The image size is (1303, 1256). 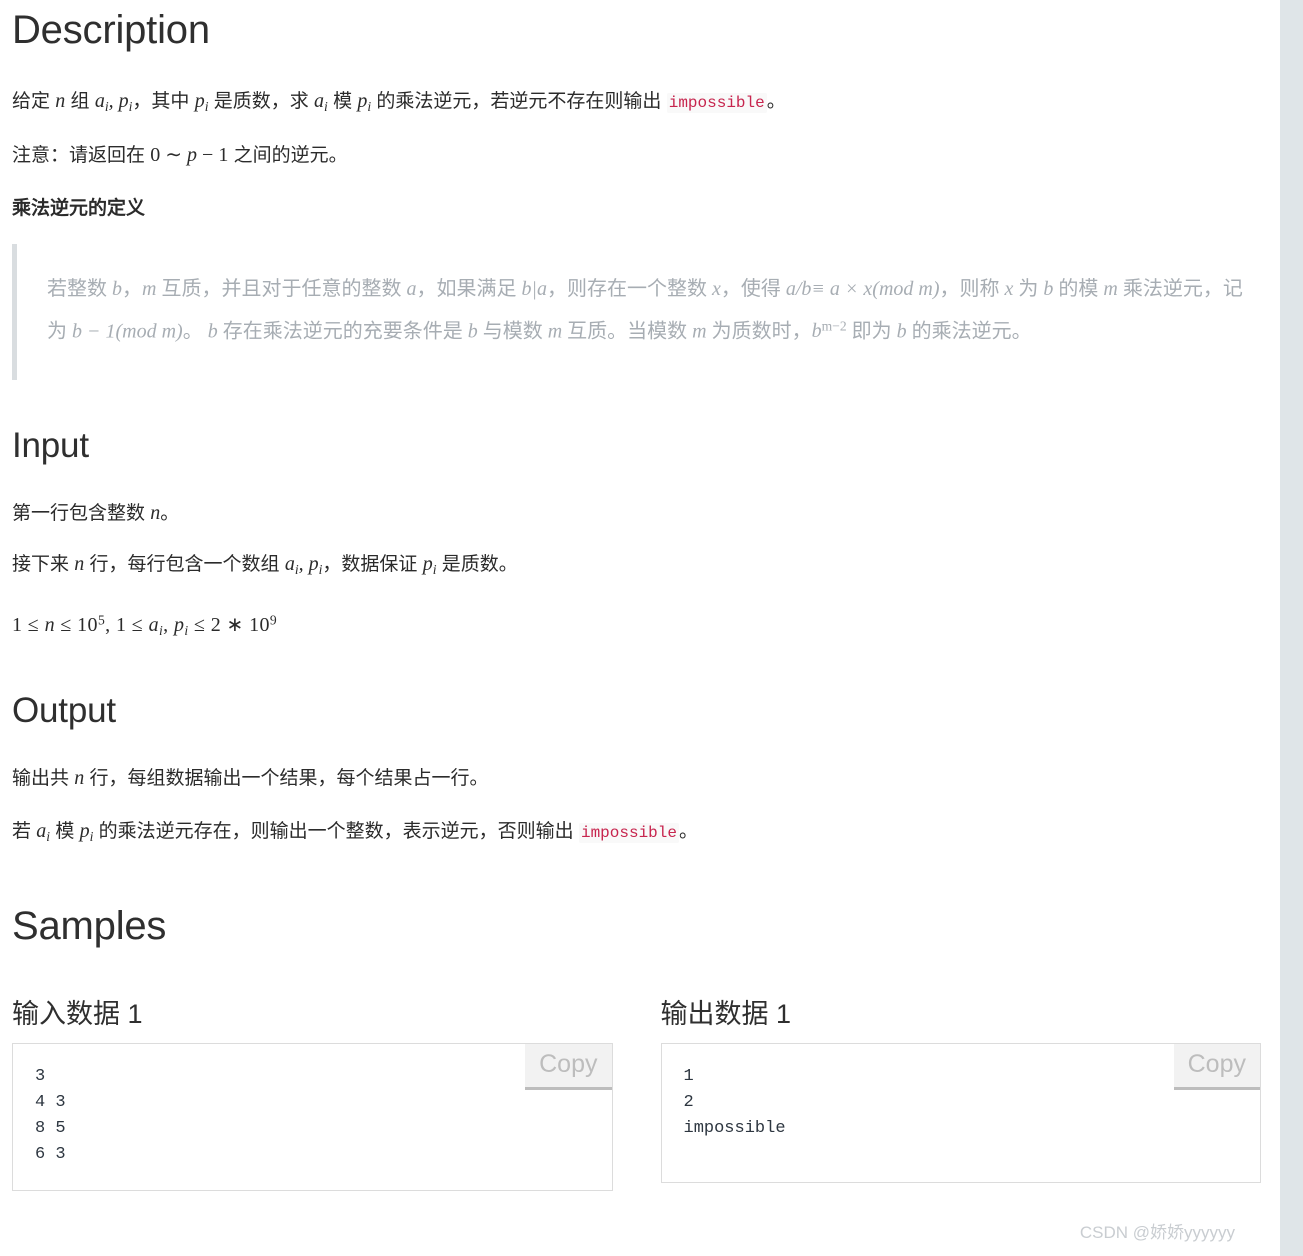 What do you see at coordinates (871, 331) in the screenshot?
I see `q-t14: 即为` at bounding box center [871, 331].